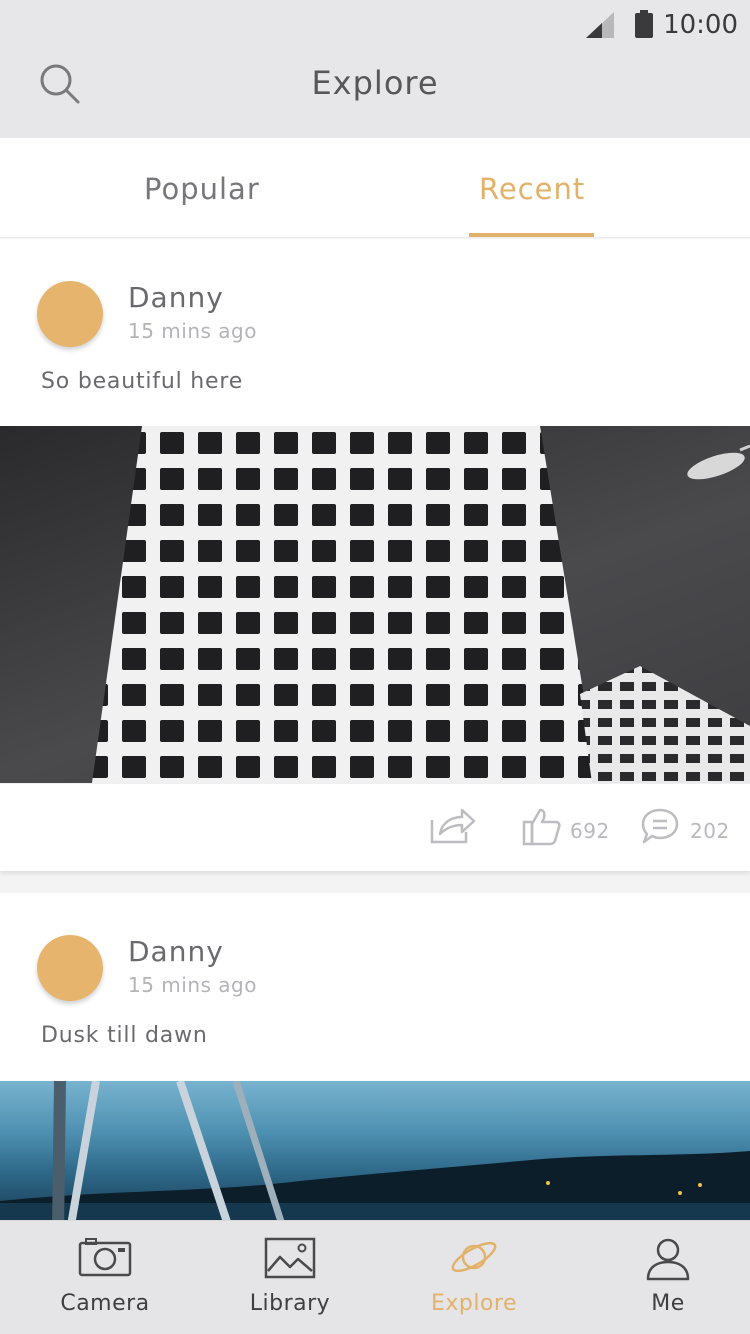  I want to click on tab-popular: Popular, so click(202, 189).